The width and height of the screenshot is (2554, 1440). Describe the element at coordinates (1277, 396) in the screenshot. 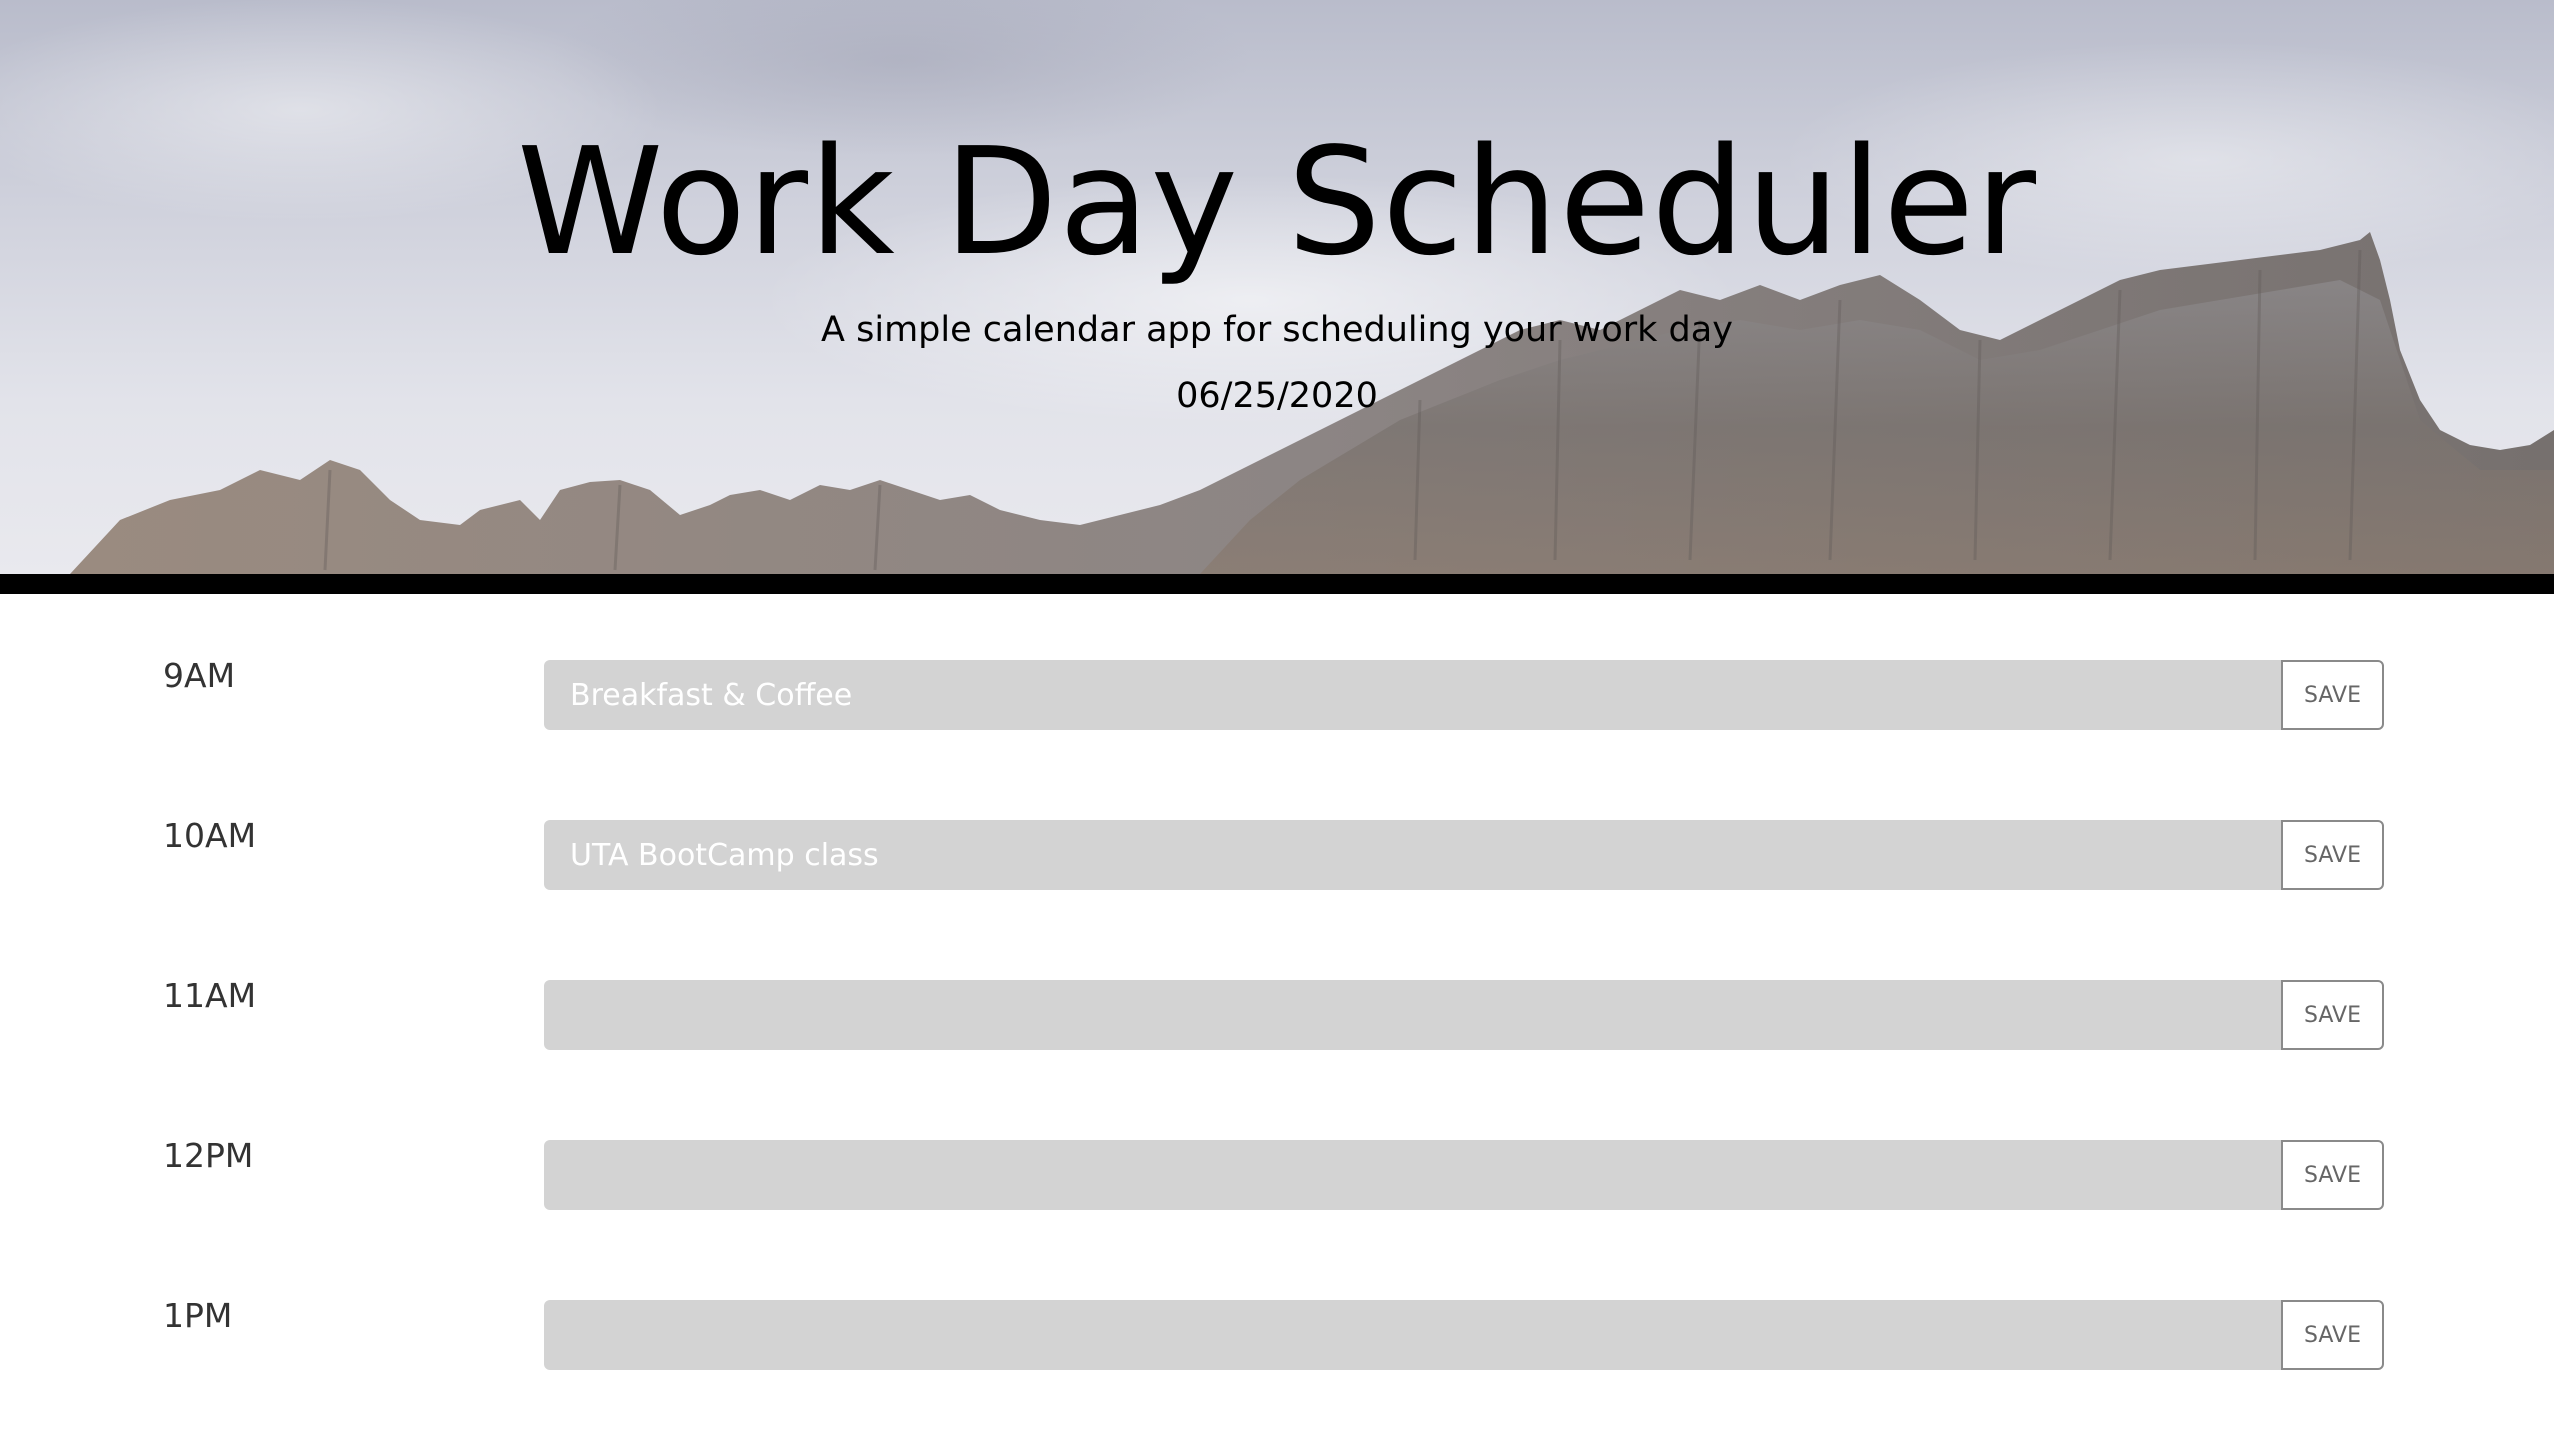

I see `current-date: 06/25/2020` at that location.